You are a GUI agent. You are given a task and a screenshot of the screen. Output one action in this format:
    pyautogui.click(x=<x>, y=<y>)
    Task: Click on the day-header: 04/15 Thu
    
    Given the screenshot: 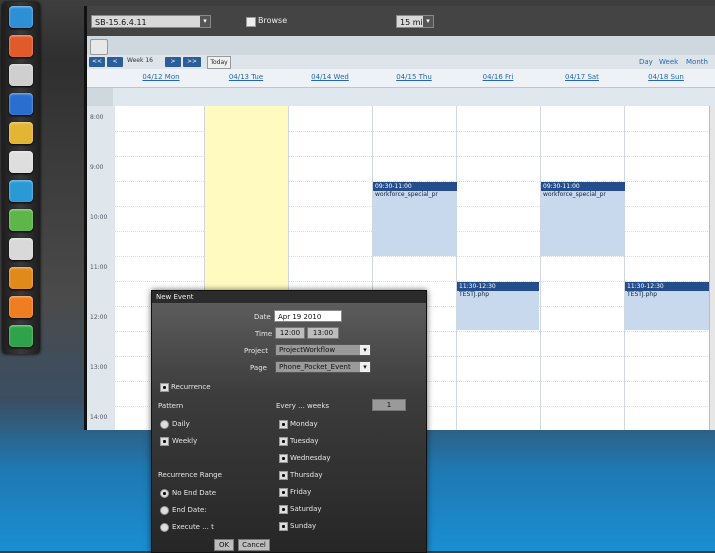 What is the action you would take?
    pyautogui.click(x=414, y=77)
    